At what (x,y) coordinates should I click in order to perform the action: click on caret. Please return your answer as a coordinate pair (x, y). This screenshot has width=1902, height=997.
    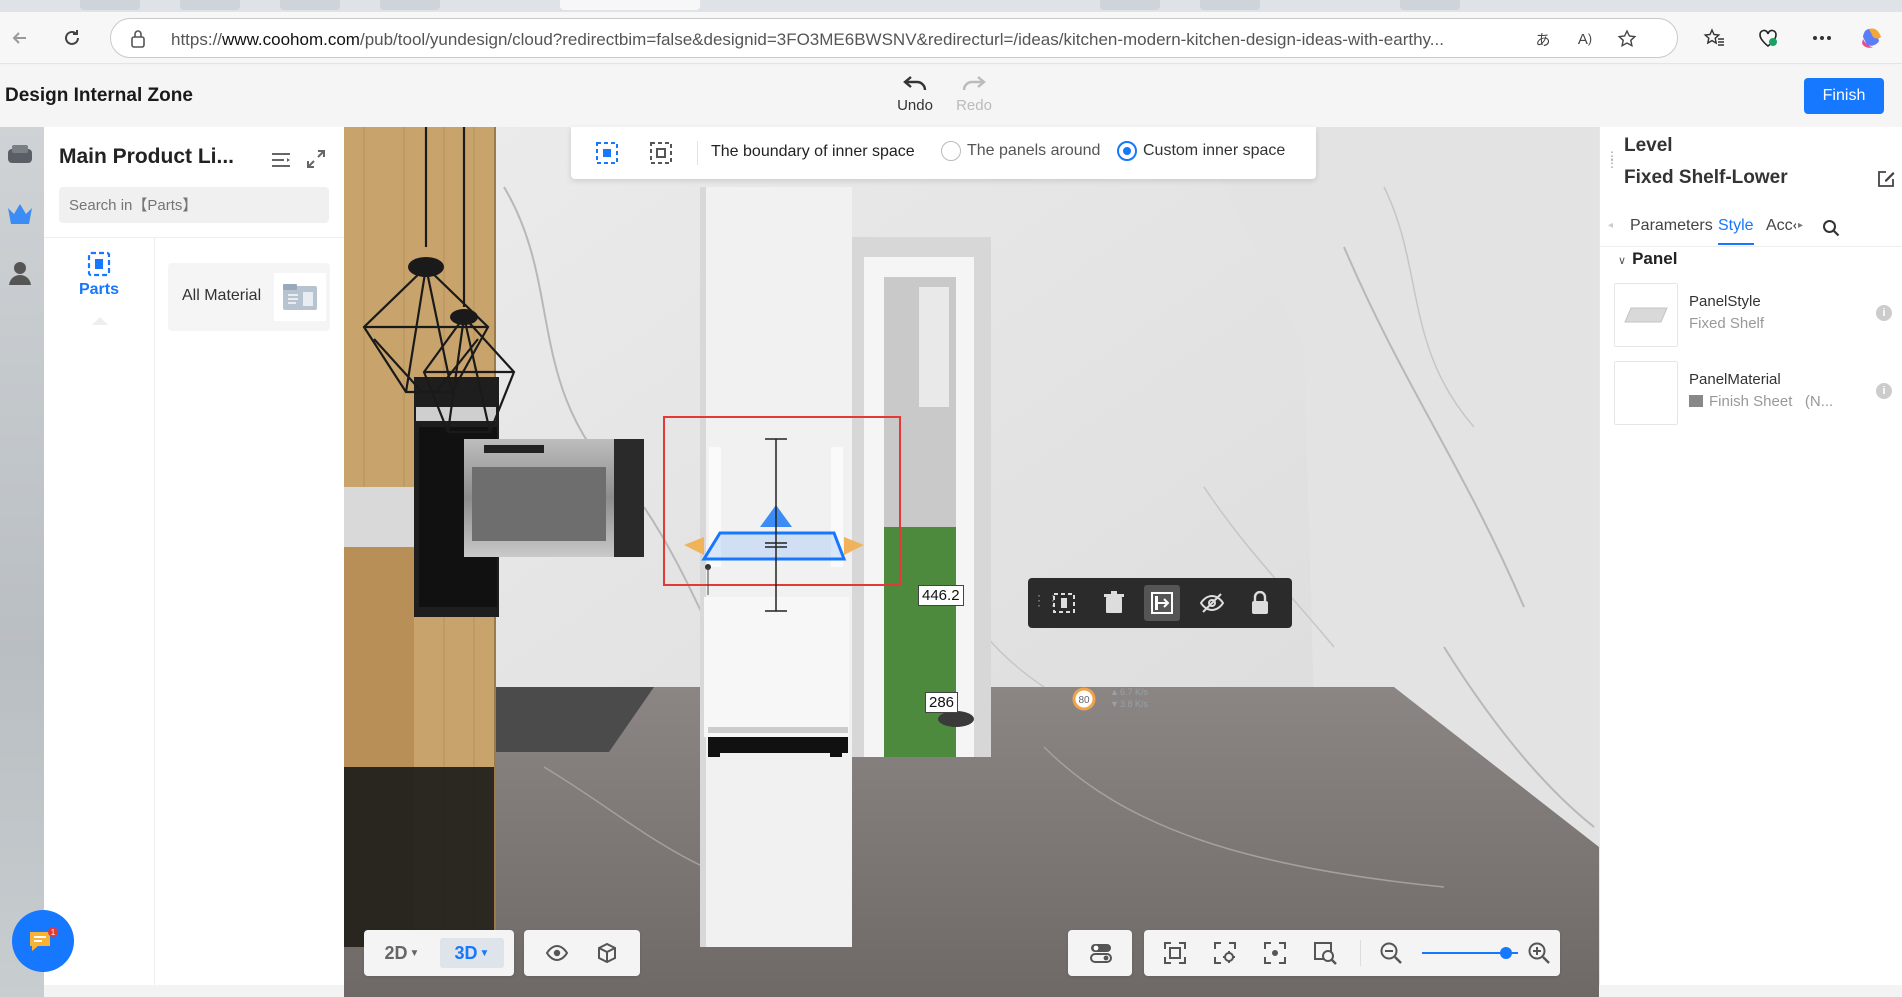
    Looking at the image, I should click on (100, 321).